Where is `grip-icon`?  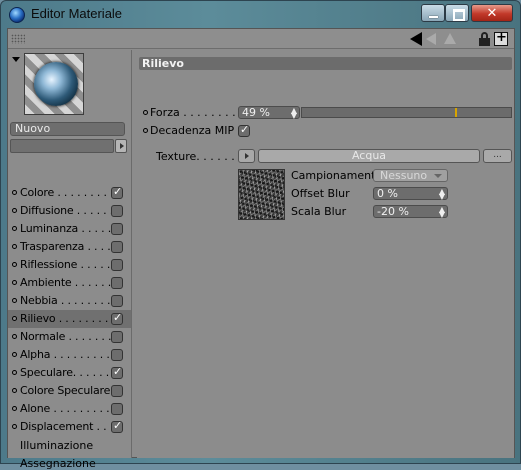 grip-icon is located at coordinates (18, 39).